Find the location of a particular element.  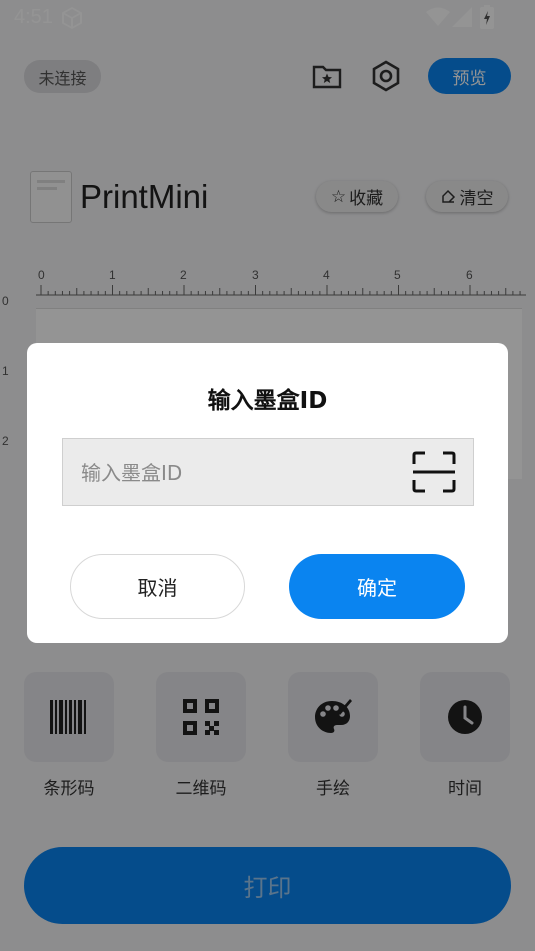

cartridge-id-field is located at coordinates (268, 472).